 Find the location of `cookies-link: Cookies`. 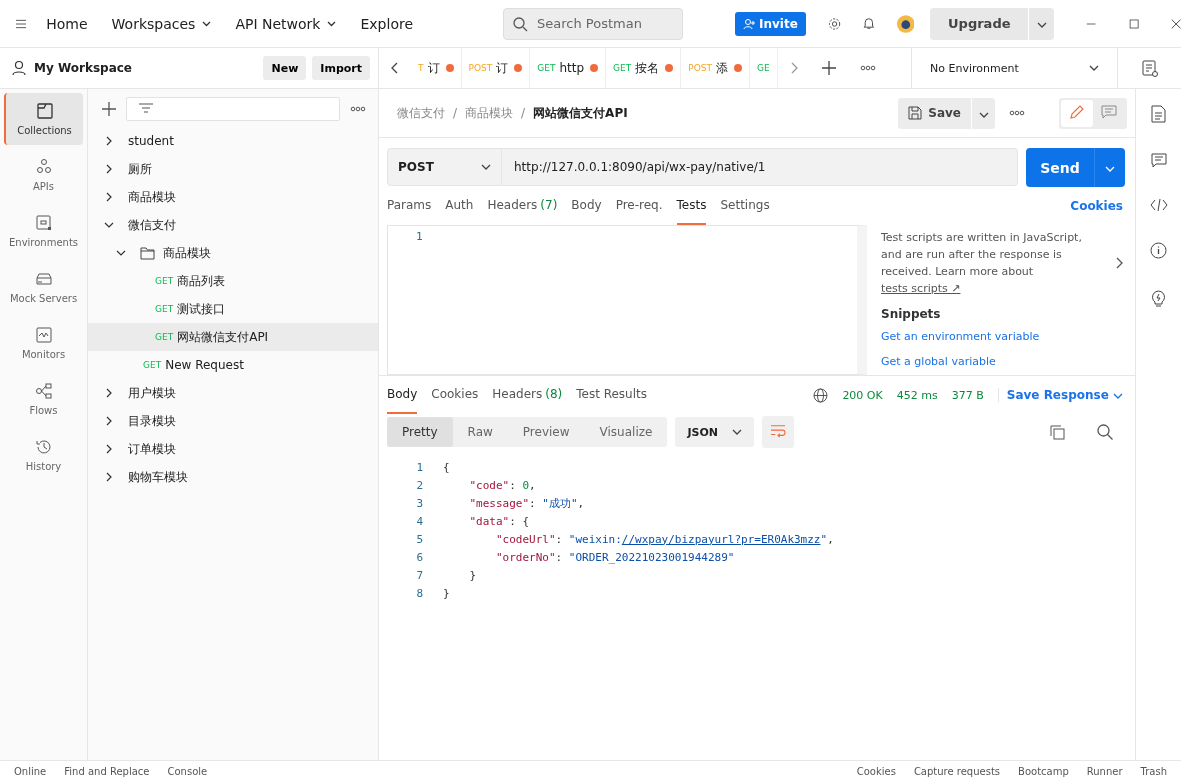

cookies-link: Cookies is located at coordinates (1096, 206).